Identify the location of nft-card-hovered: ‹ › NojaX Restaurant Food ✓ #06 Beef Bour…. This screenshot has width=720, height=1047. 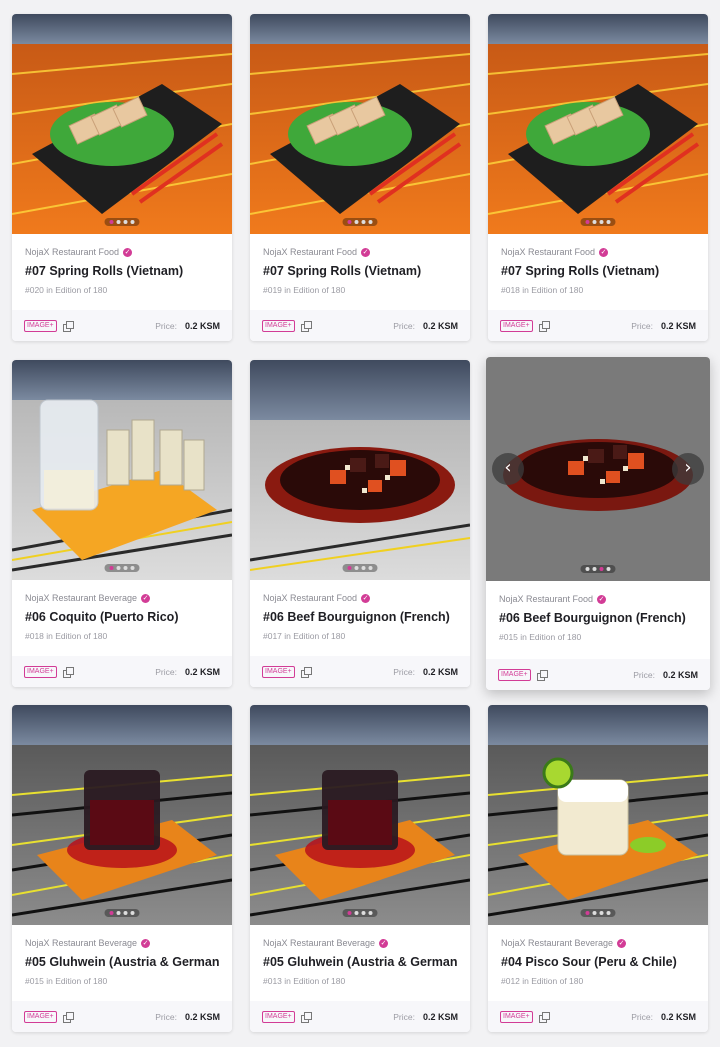
(598, 523).